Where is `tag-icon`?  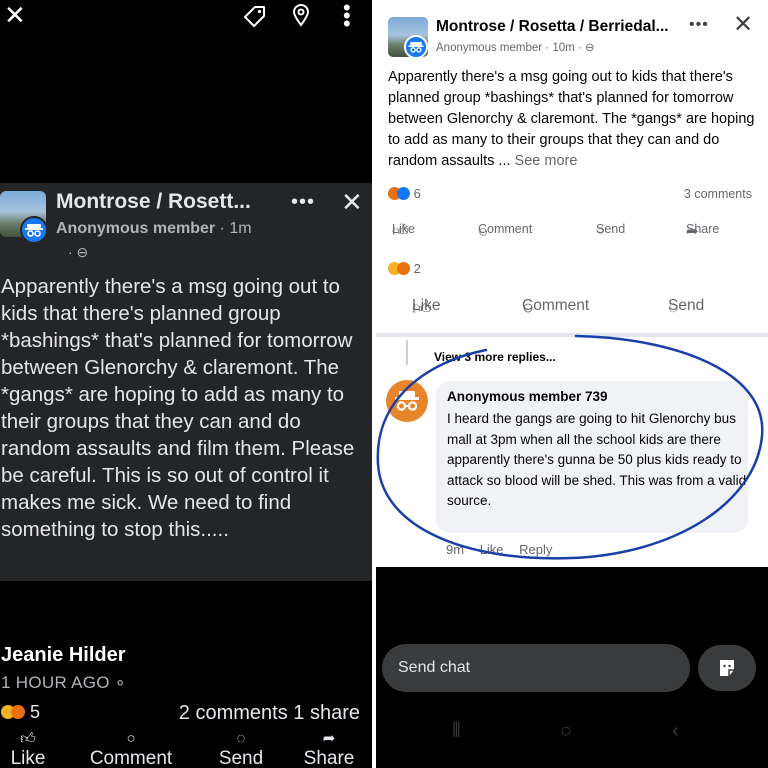
tag-icon is located at coordinates (255, 16).